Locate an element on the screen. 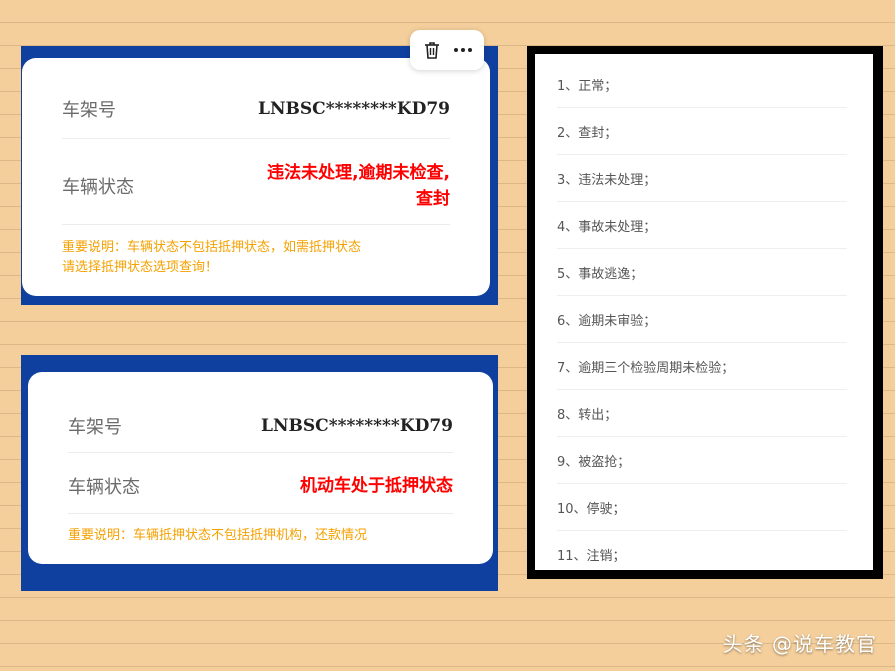 This screenshot has width=895, height=671. list-item: 2、查封； is located at coordinates (702, 131).